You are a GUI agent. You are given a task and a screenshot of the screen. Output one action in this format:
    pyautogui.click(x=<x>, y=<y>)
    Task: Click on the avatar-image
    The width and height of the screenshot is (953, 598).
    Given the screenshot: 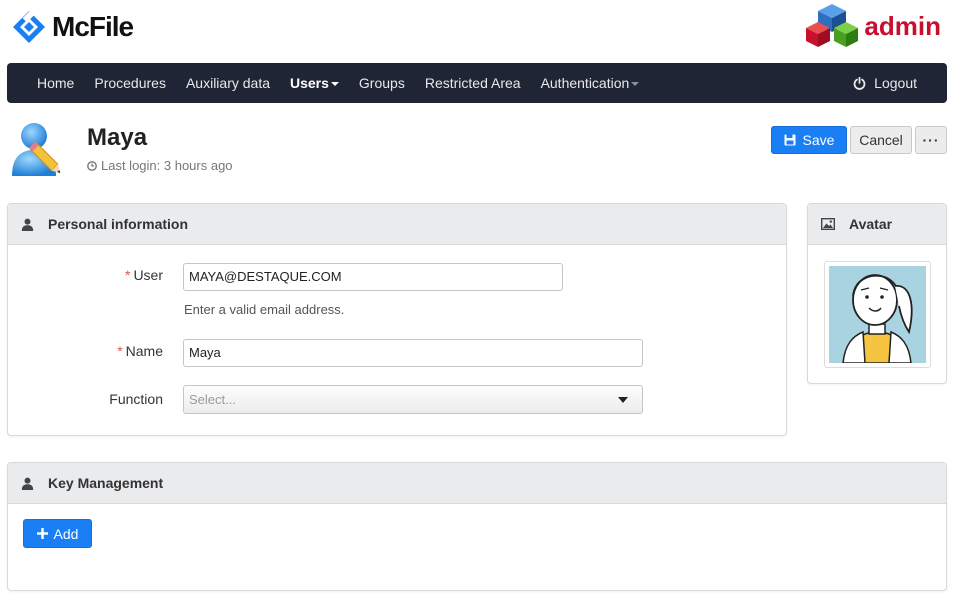 What is the action you would take?
    pyautogui.click(x=877, y=314)
    